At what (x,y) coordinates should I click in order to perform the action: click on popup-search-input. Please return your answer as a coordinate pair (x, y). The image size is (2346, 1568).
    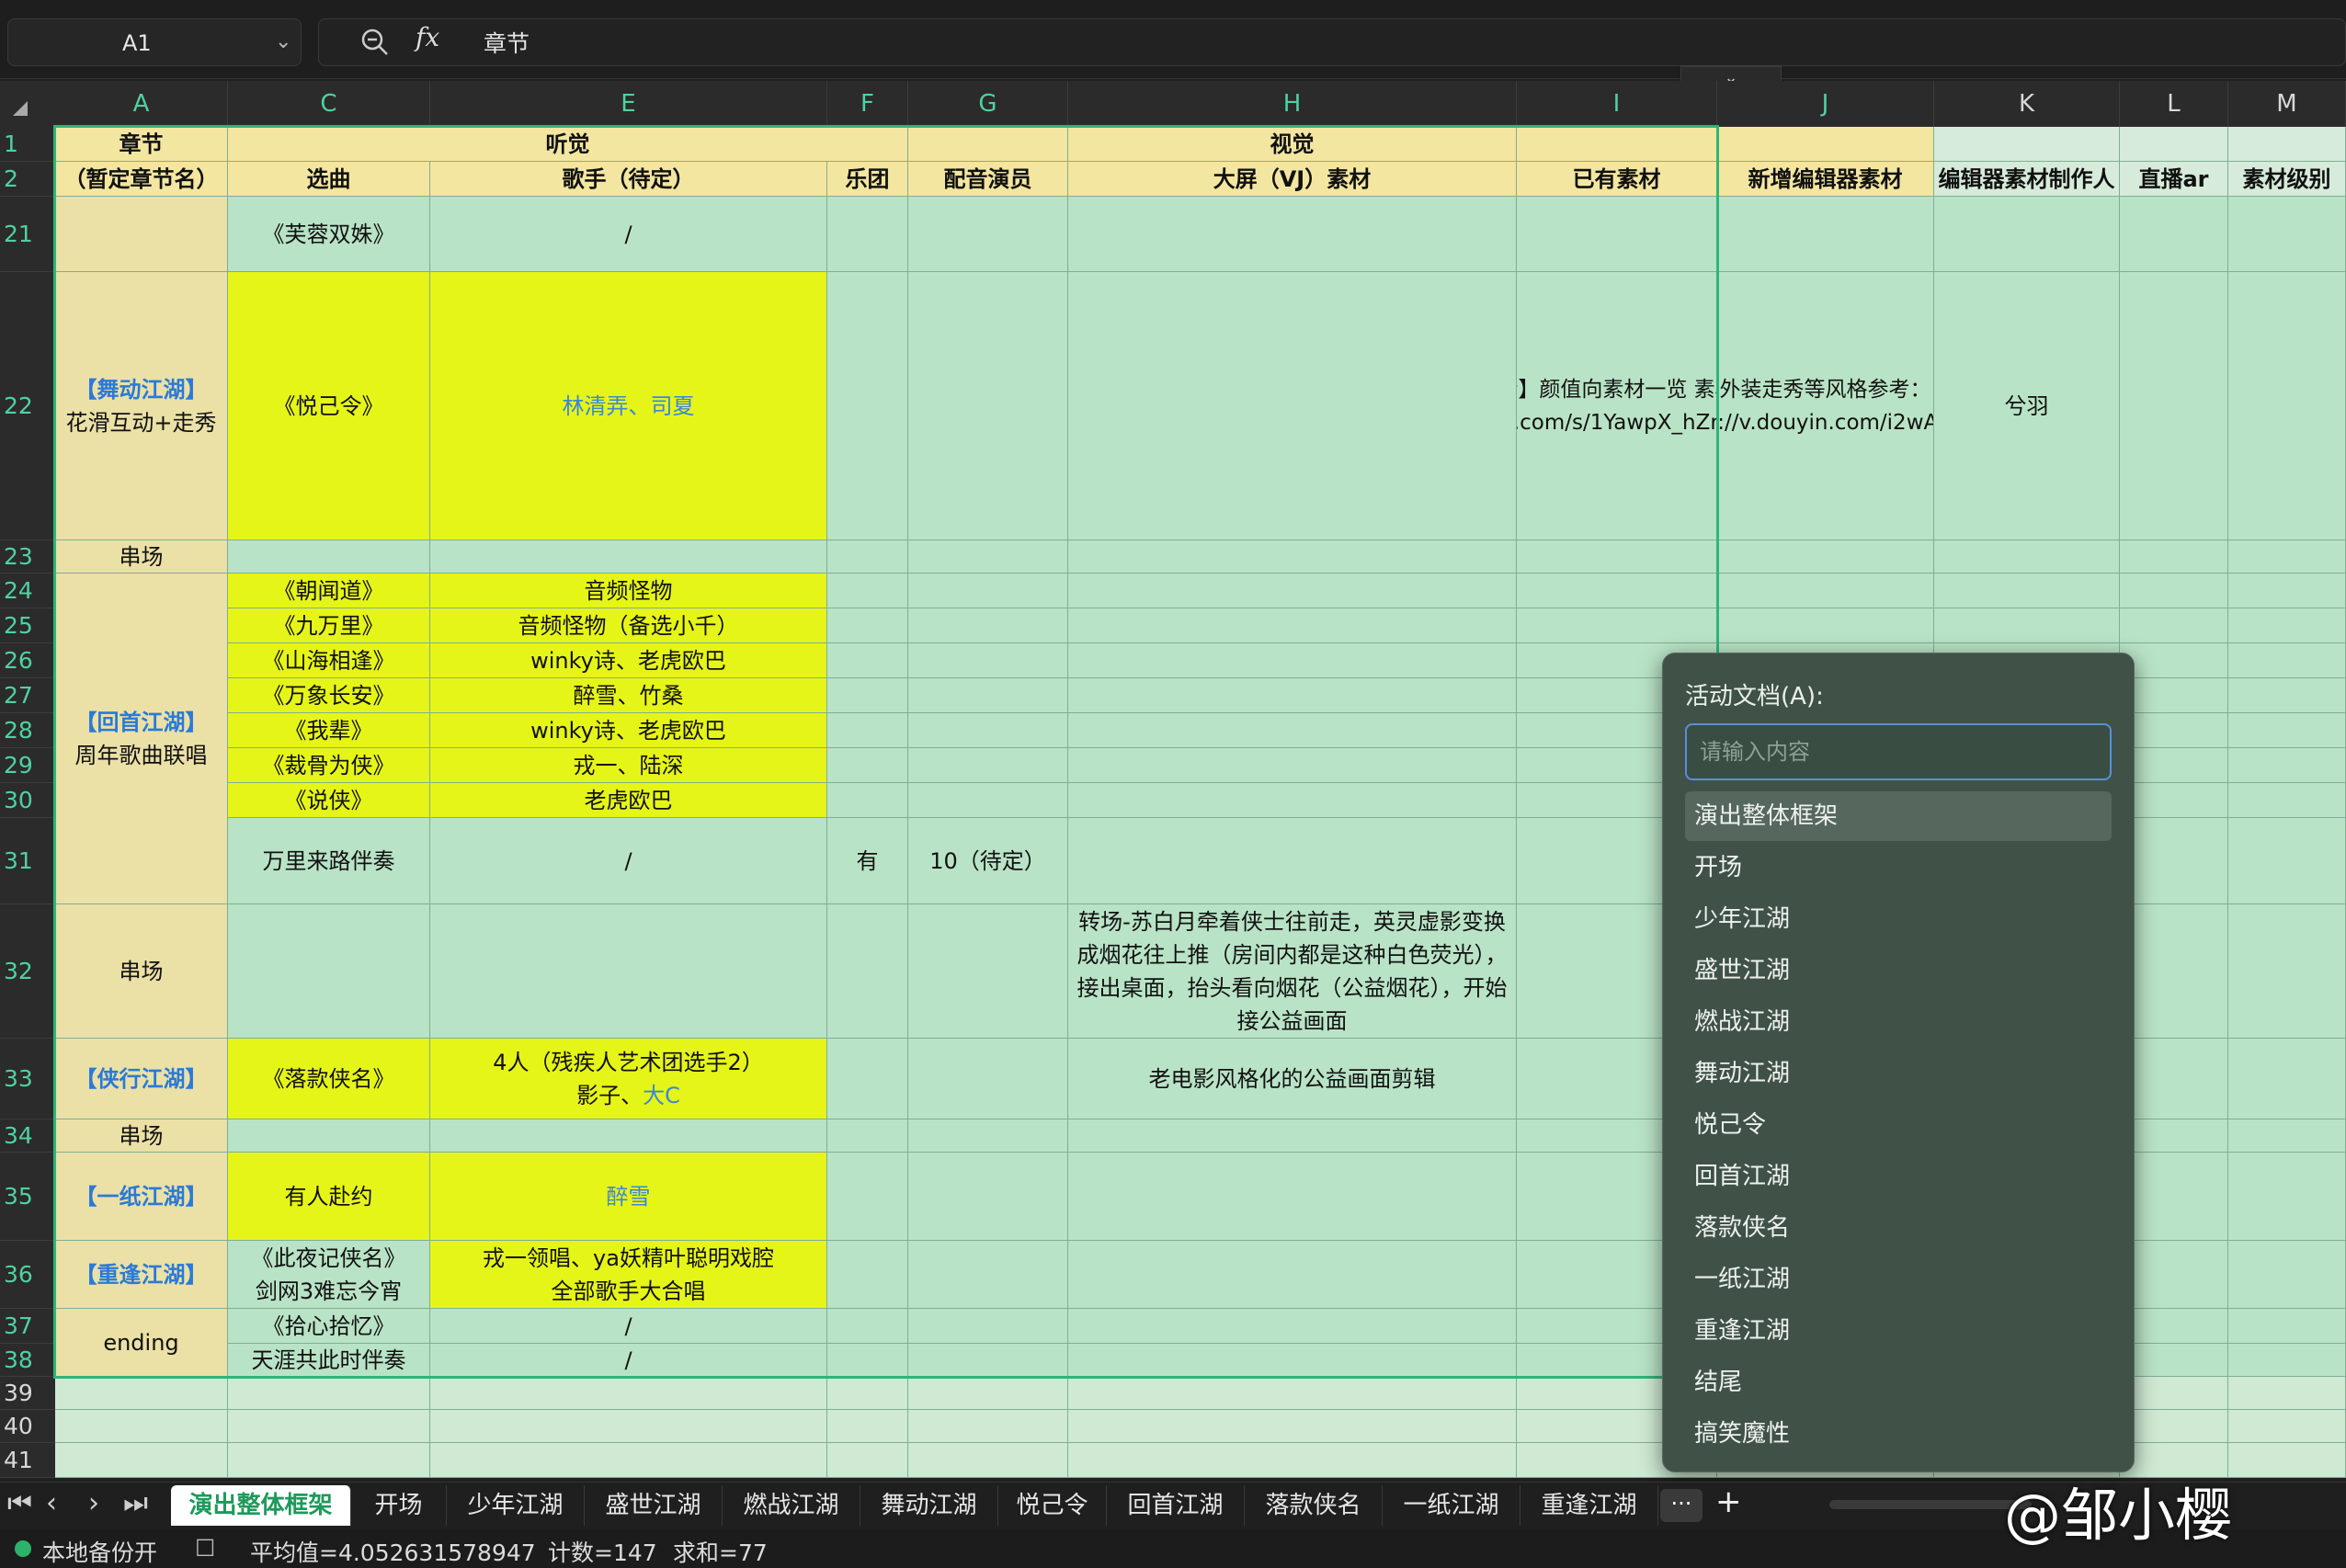
    Looking at the image, I should click on (1898, 751).